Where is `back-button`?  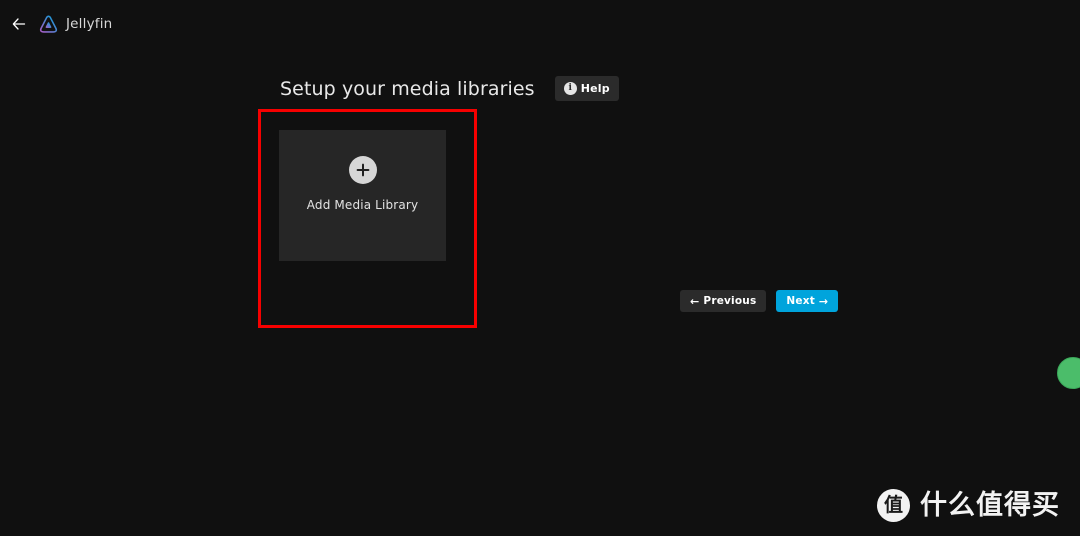
back-button is located at coordinates (19, 24).